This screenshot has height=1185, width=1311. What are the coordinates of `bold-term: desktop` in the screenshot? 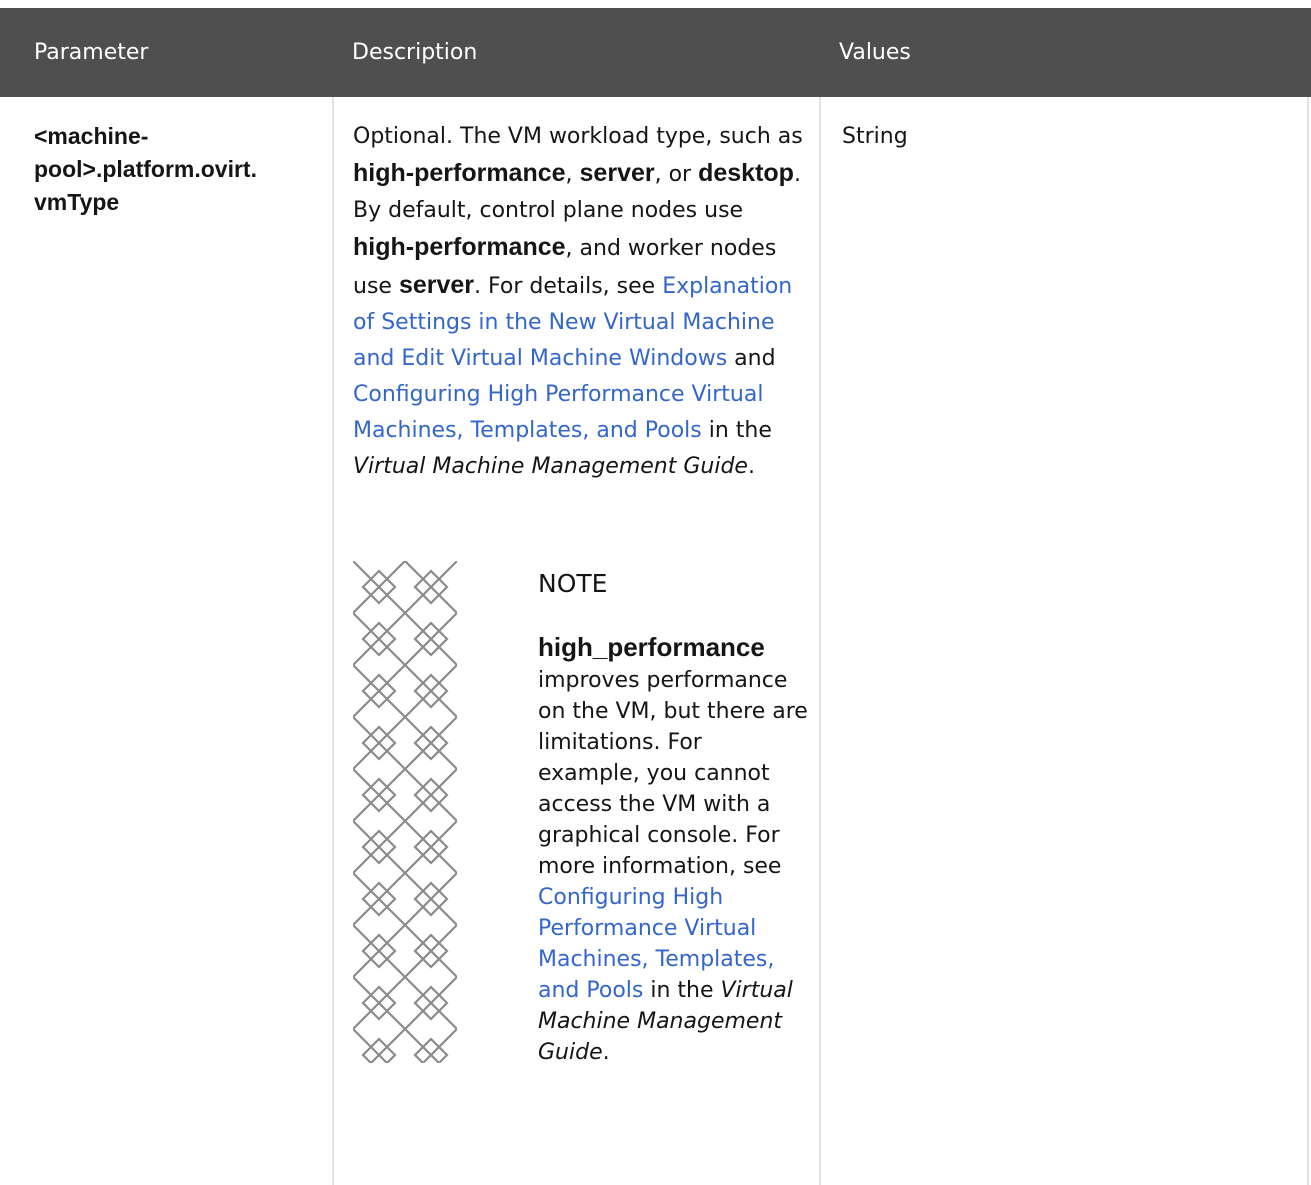 It's located at (746, 173).